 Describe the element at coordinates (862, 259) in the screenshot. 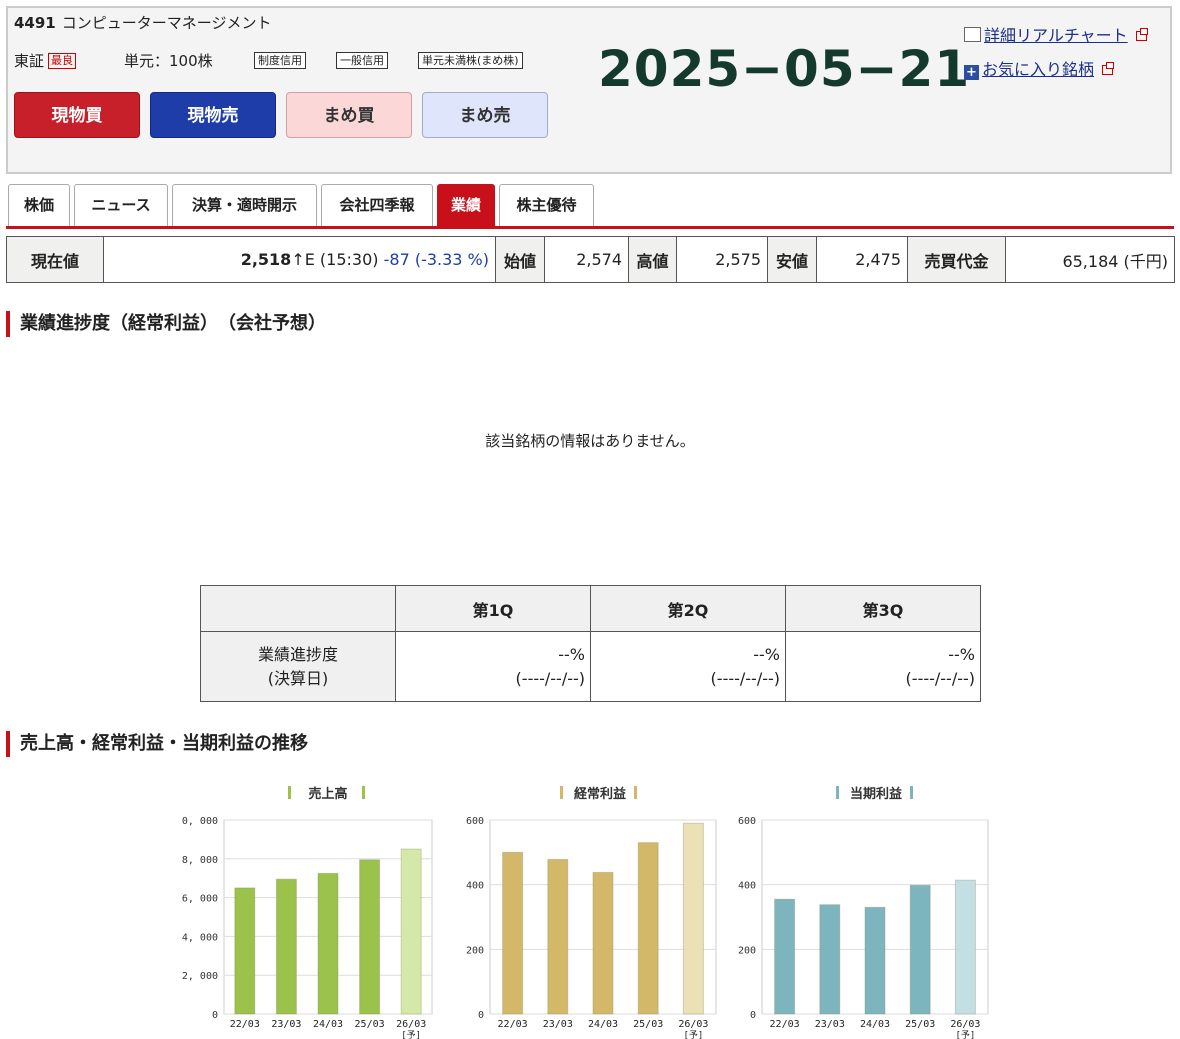

I see `low-value: 2,475` at that location.